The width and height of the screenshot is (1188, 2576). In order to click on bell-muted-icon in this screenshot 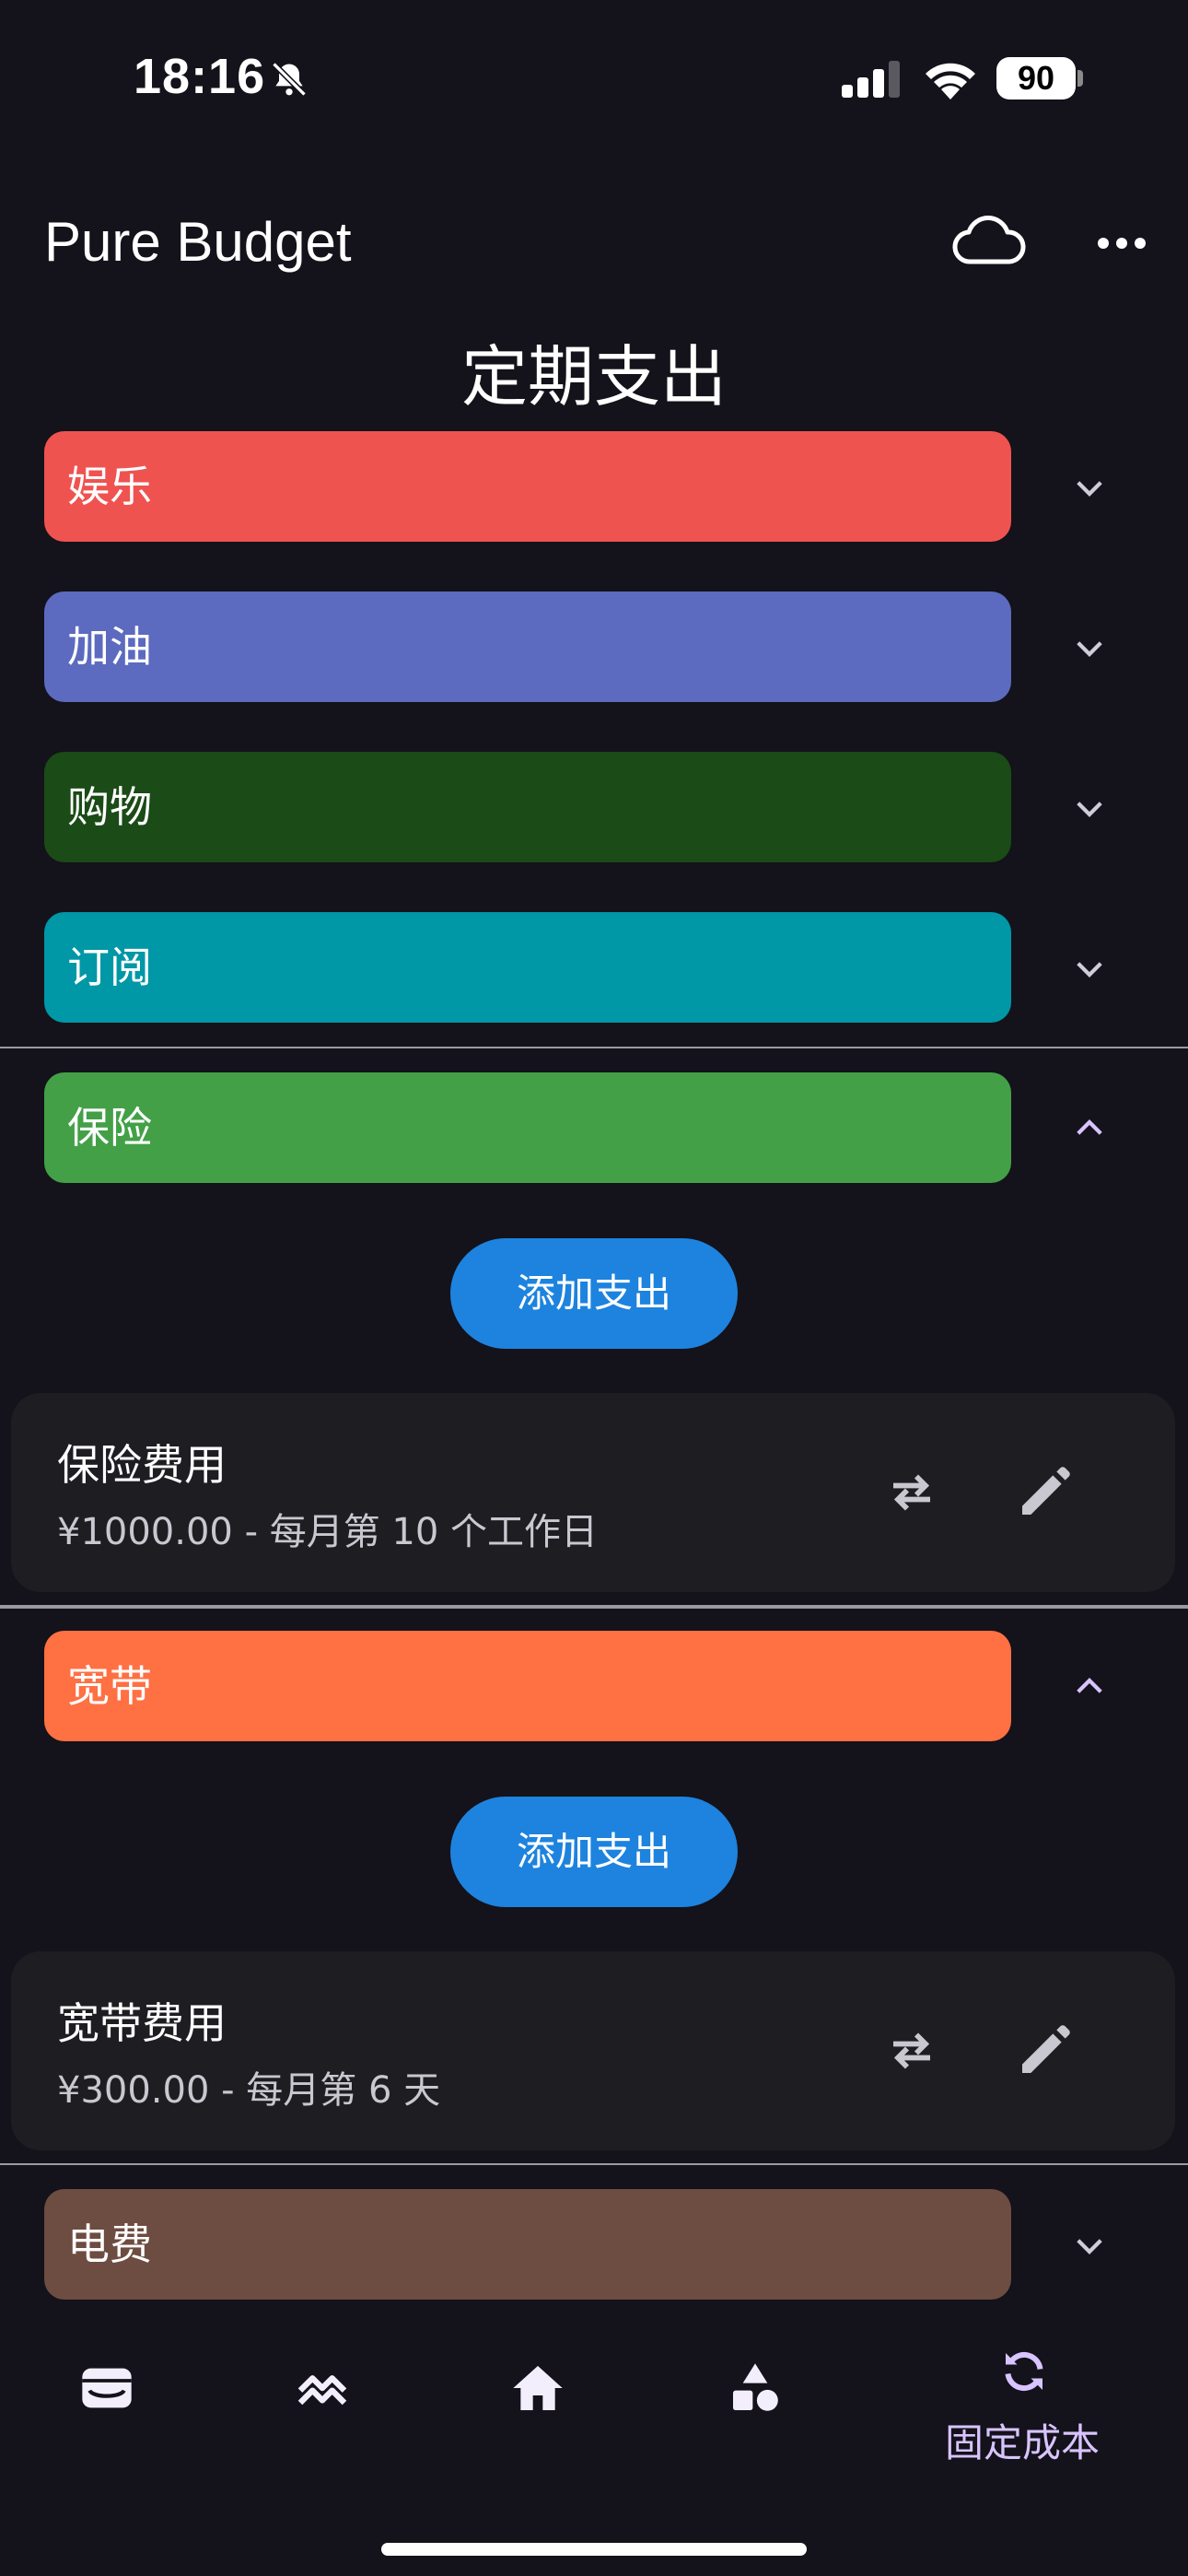, I will do `click(289, 79)`.